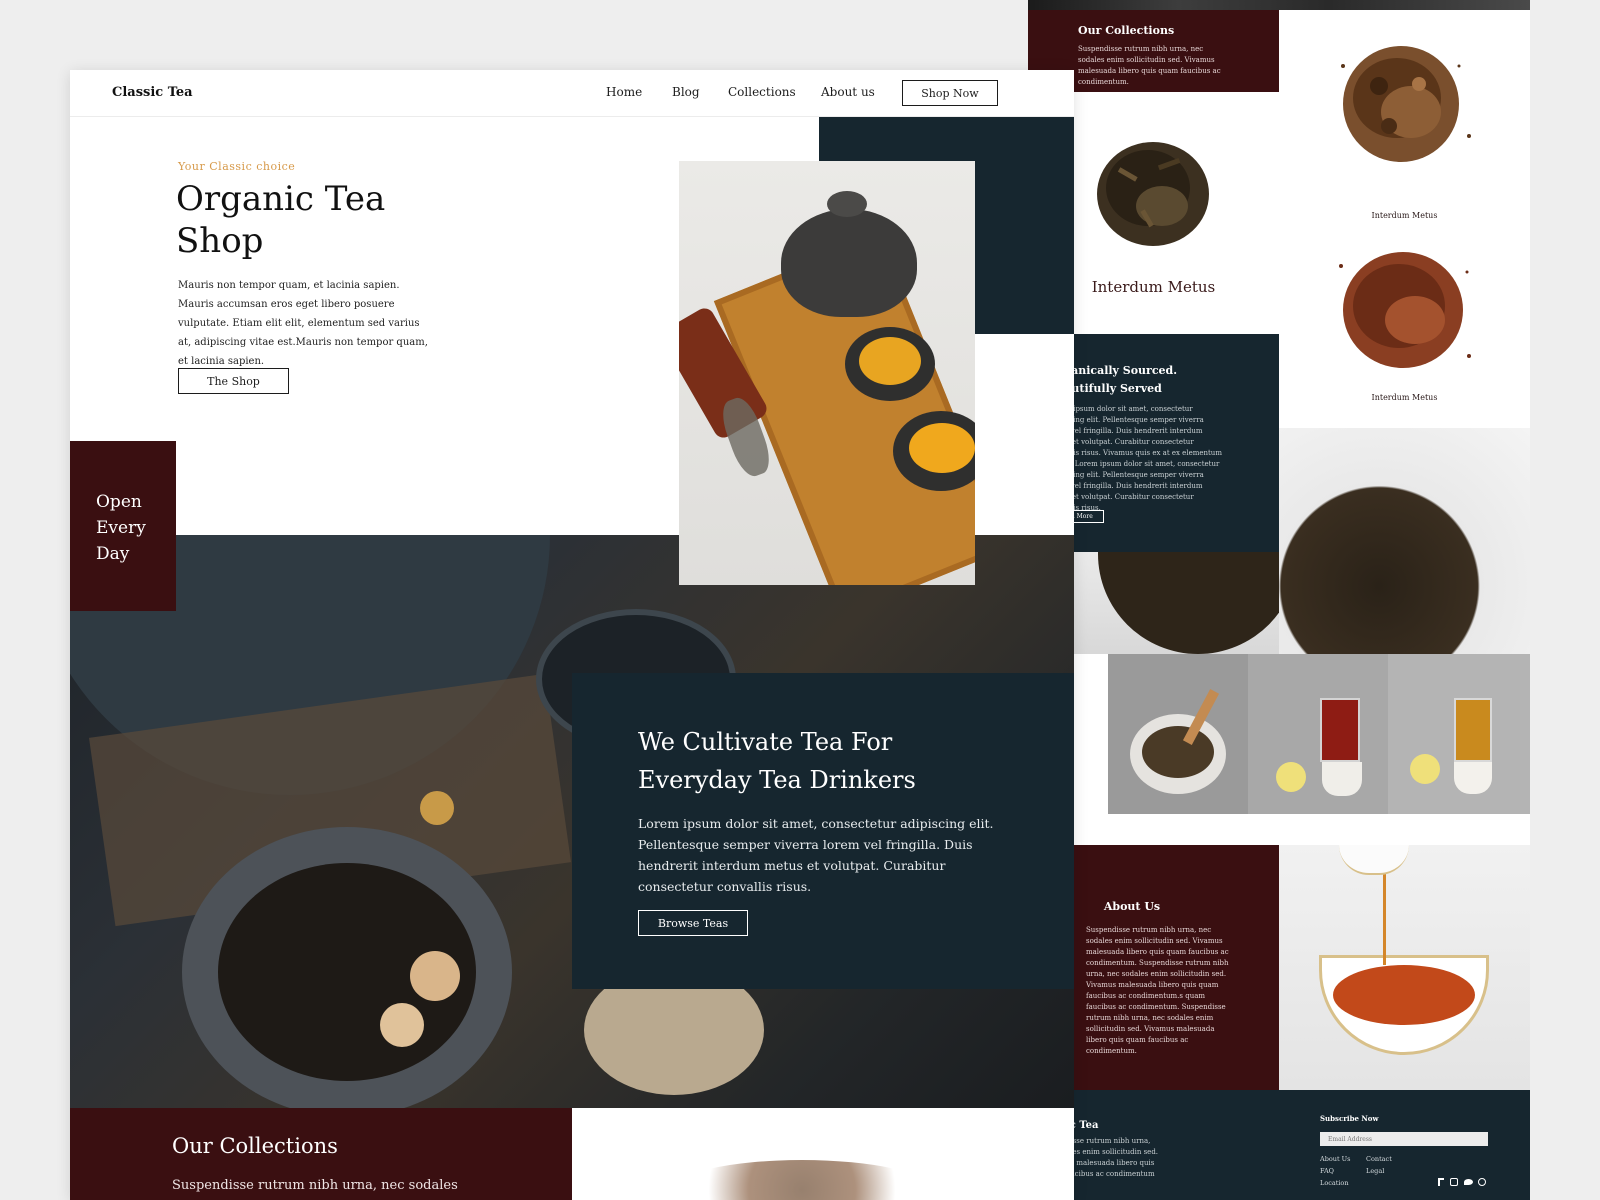 This screenshot has width=1600, height=1200. What do you see at coordinates (1334, 1183) in the screenshot?
I see `footer-link-location: Location` at bounding box center [1334, 1183].